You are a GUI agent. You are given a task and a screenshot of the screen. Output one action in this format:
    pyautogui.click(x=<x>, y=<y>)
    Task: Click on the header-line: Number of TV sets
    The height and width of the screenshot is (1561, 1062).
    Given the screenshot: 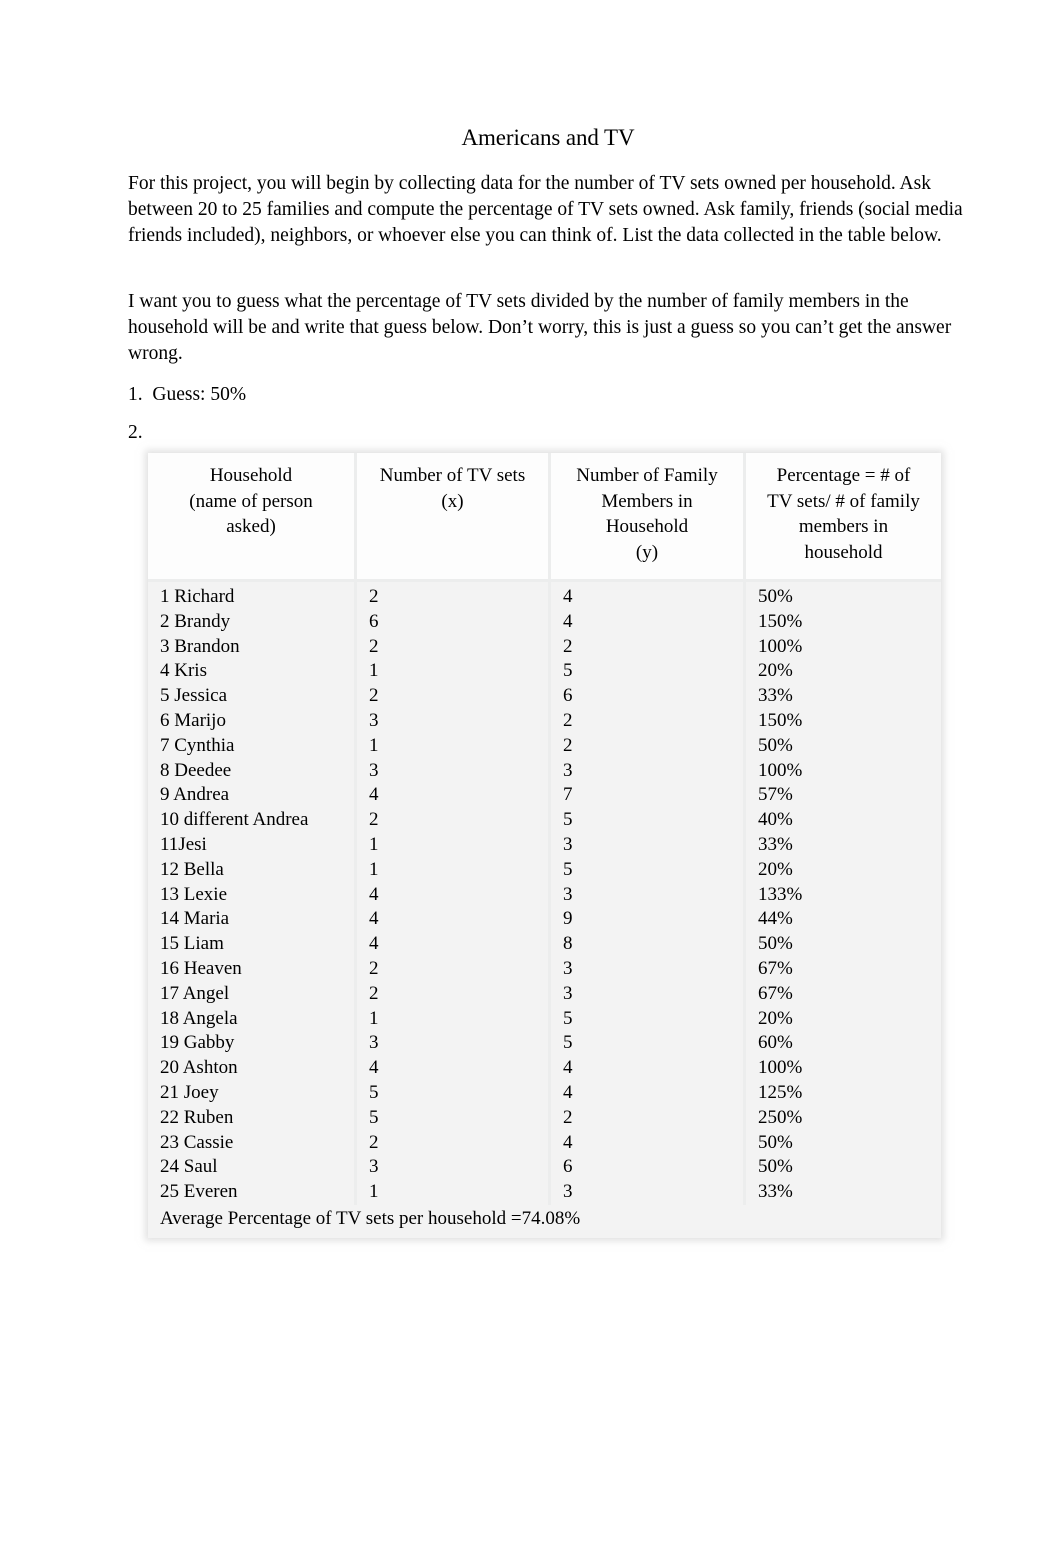 What is the action you would take?
    pyautogui.click(x=452, y=475)
    